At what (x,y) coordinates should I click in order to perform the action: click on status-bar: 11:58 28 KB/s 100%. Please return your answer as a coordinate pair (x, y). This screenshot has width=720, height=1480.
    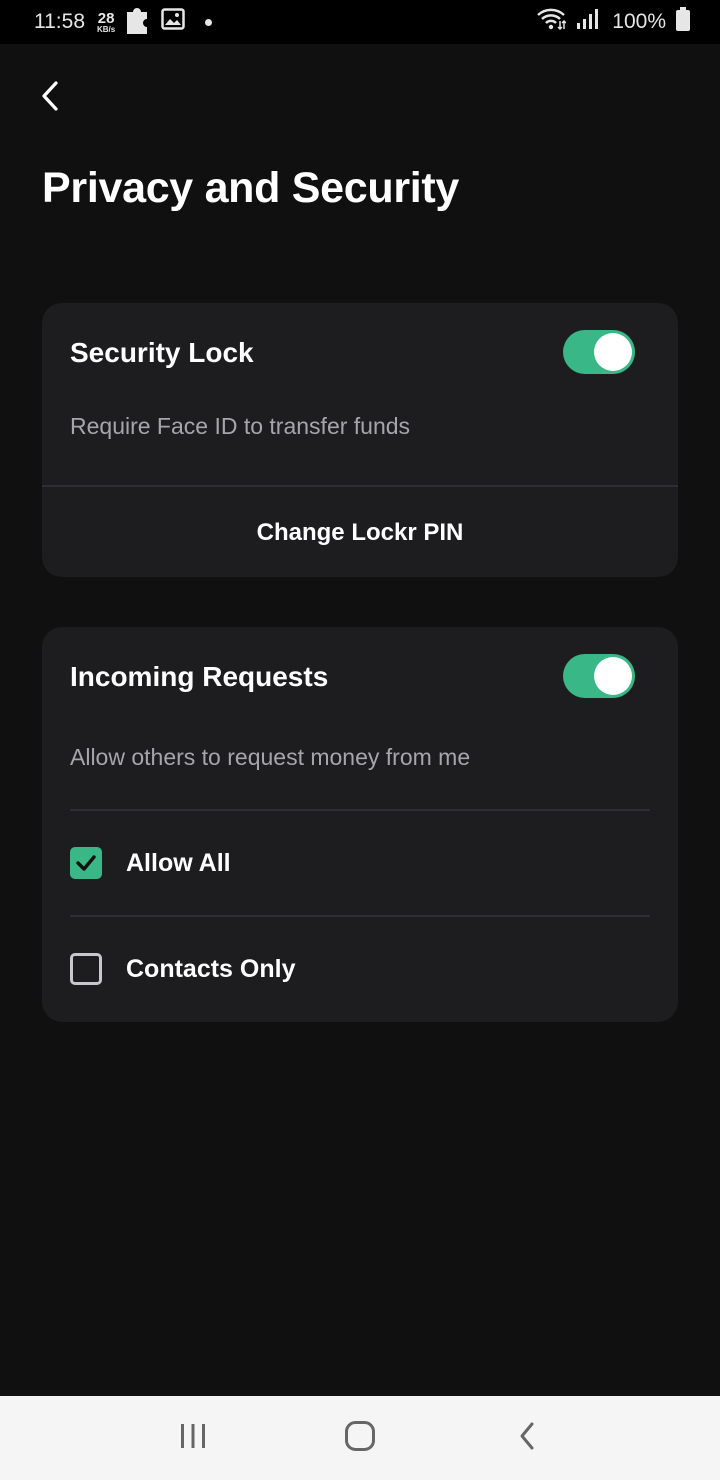
    Looking at the image, I should click on (360, 22).